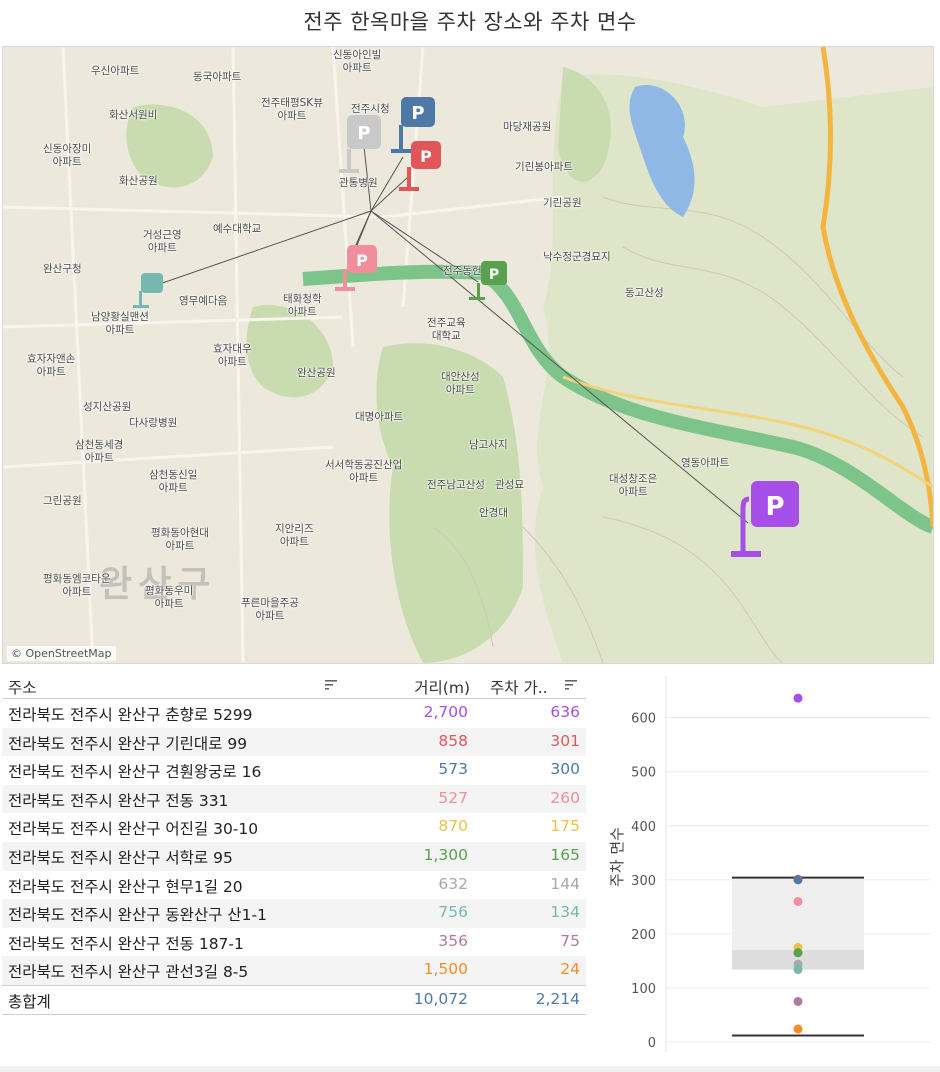 Image resolution: width=940 pixels, height=1072 pixels. Describe the element at coordinates (453, 940) in the screenshot. I see `distance-cell: 356` at that location.